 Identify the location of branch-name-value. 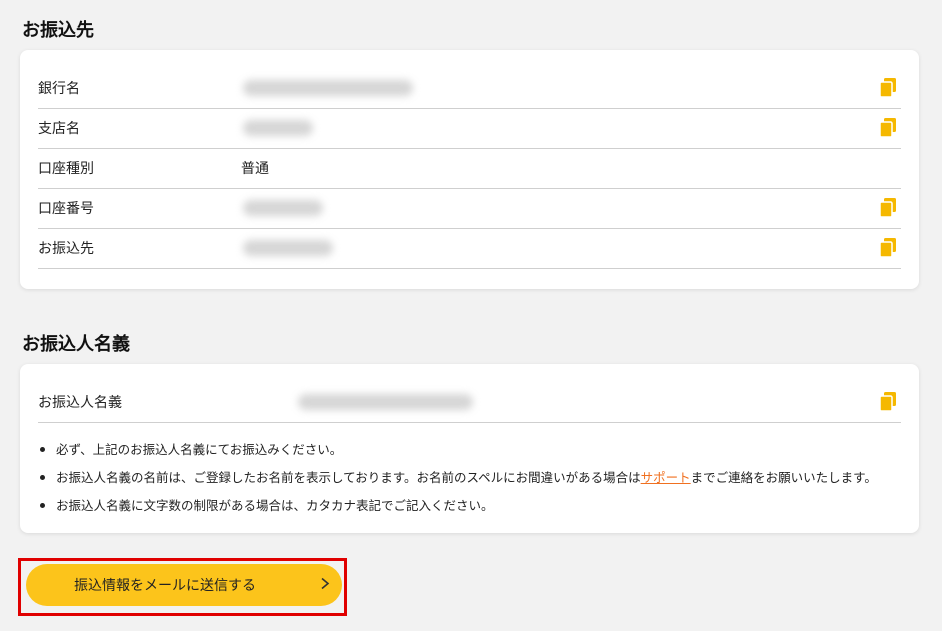
(278, 128).